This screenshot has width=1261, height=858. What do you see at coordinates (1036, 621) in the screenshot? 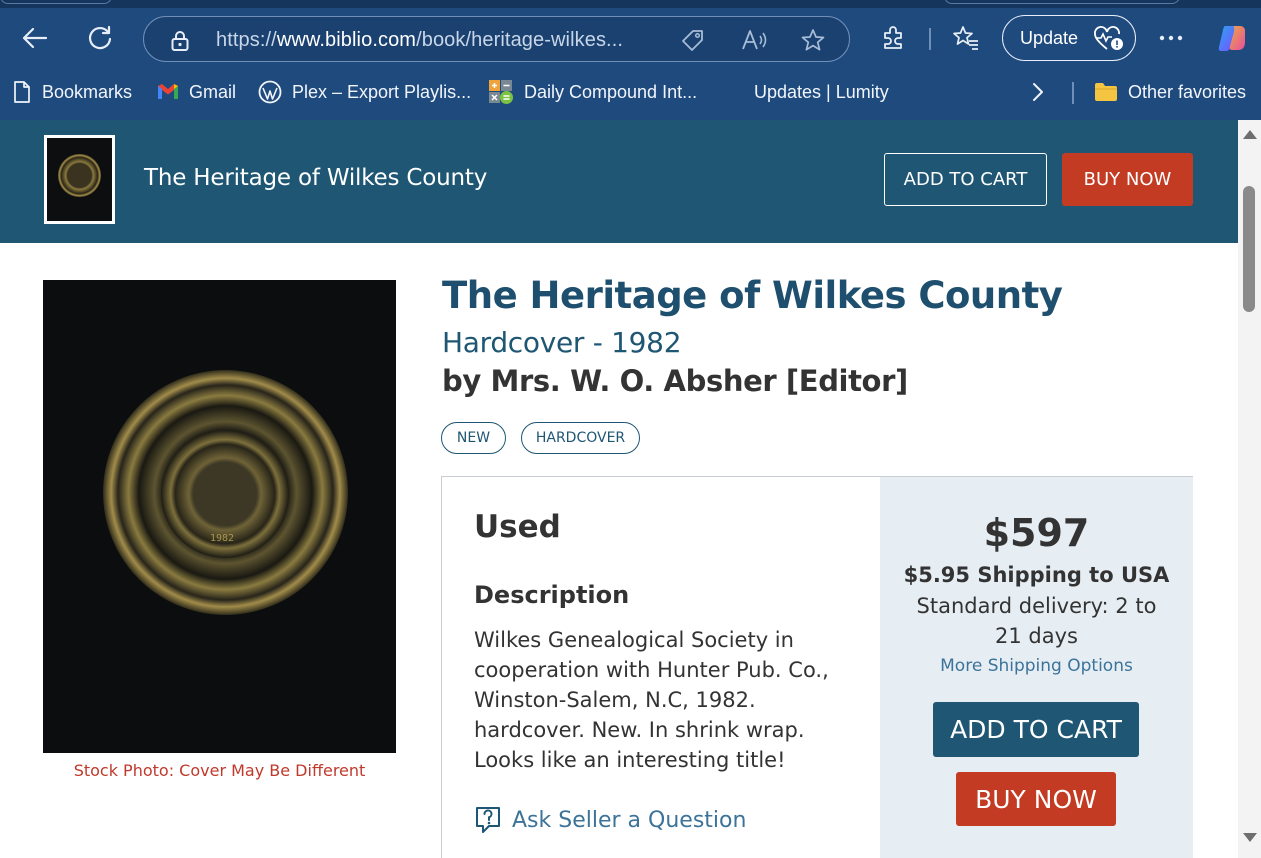
I see `delivery-estimate: Standard delivery: 2 to 21 days` at bounding box center [1036, 621].